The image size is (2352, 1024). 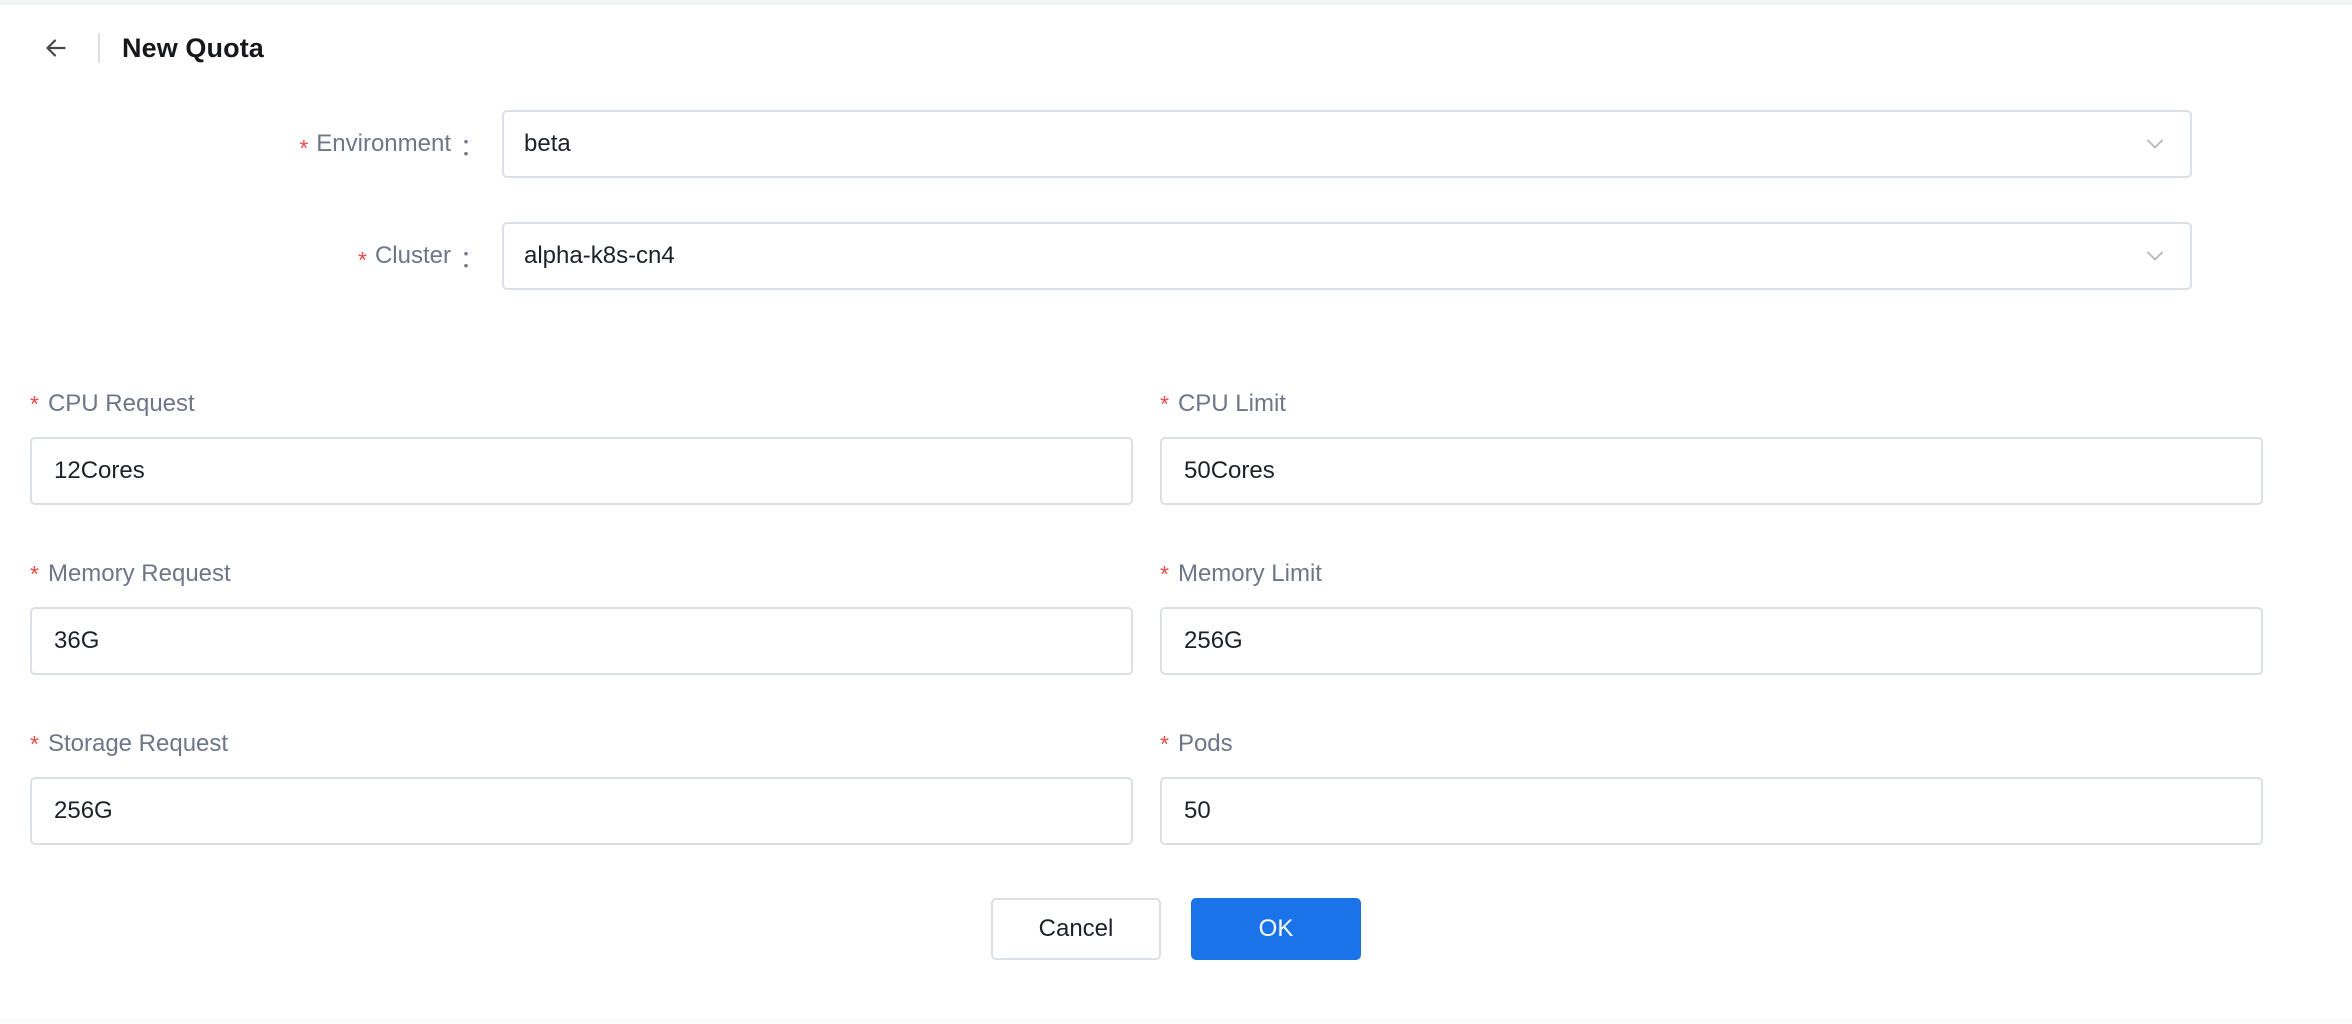 What do you see at coordinates (99, 48) in the screenshot?
I see `header-divider` at bounding box center [99, 48].